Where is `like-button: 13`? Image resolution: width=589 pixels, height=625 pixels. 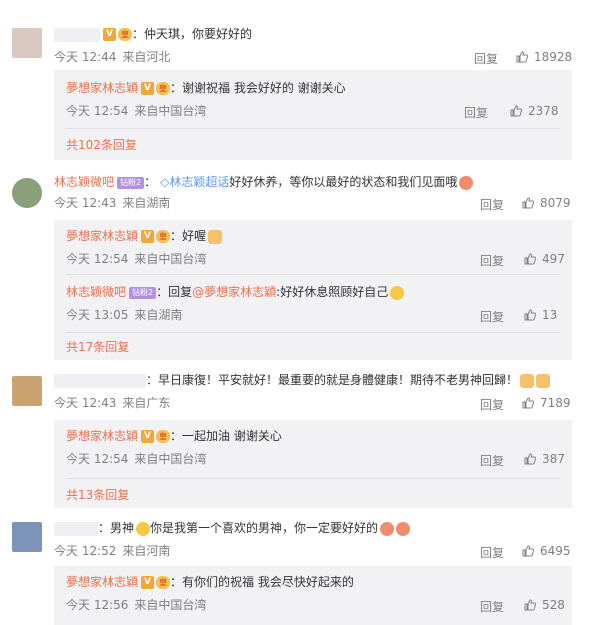 like-button: 13 is located at coordinates (540, 315).